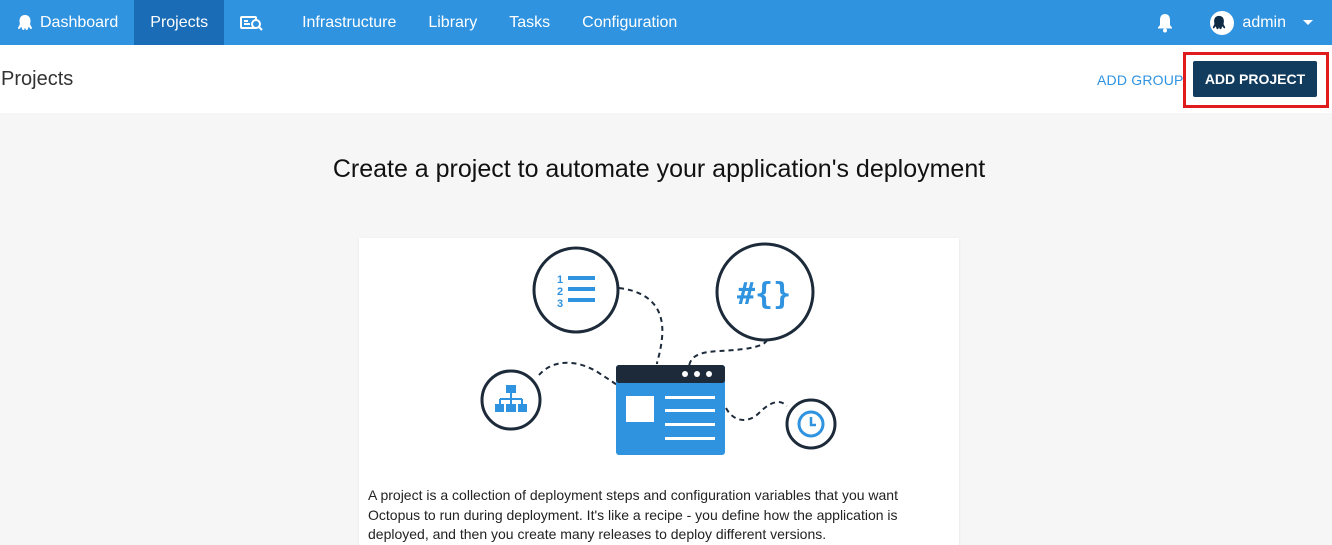  What do you see at coordinates (1140, 80) in the screenshot?
I see `add-group-button: ADD GROUP` at bounding box center [1140, 80].